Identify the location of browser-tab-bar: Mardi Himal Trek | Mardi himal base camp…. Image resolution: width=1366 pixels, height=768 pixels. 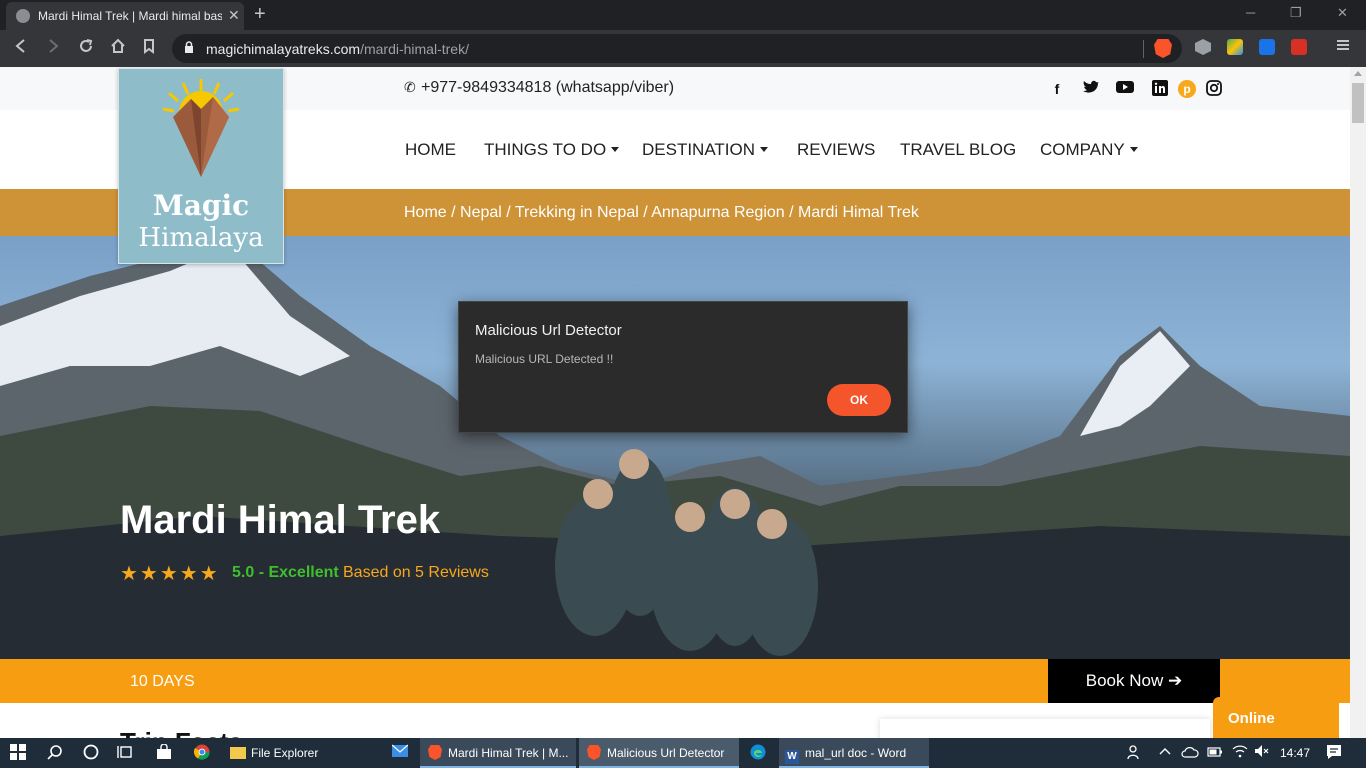
(683, 15).